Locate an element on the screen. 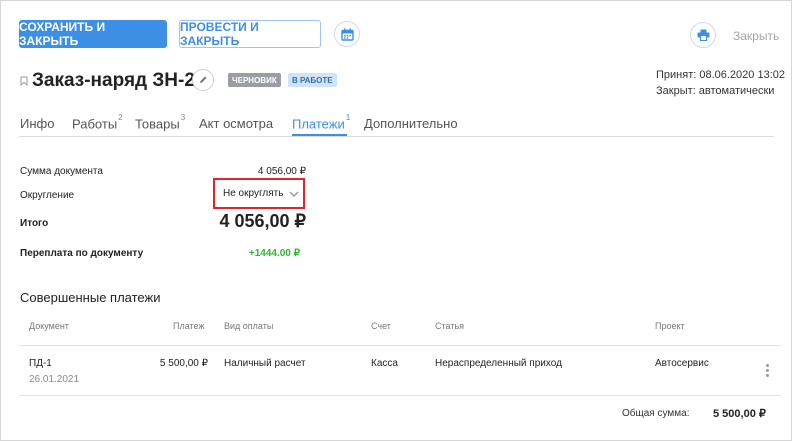 This screenshot has height=441, width=792. row-more-icon is located at coordinates (768, 371).